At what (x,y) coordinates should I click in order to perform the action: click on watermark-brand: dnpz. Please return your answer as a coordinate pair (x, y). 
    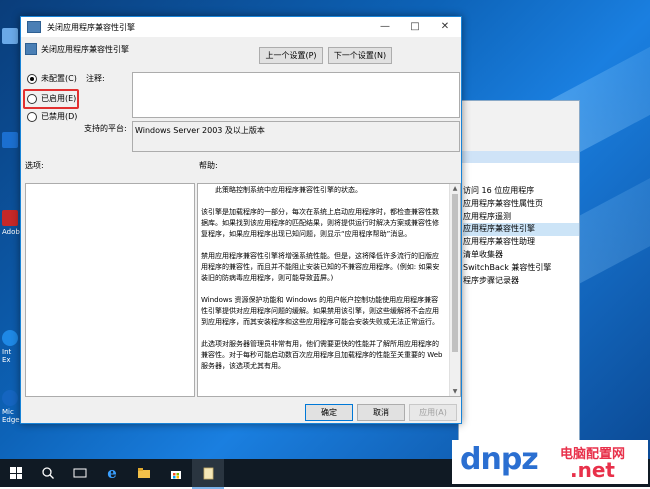
    Looking at the image, I should click on (499, 459).